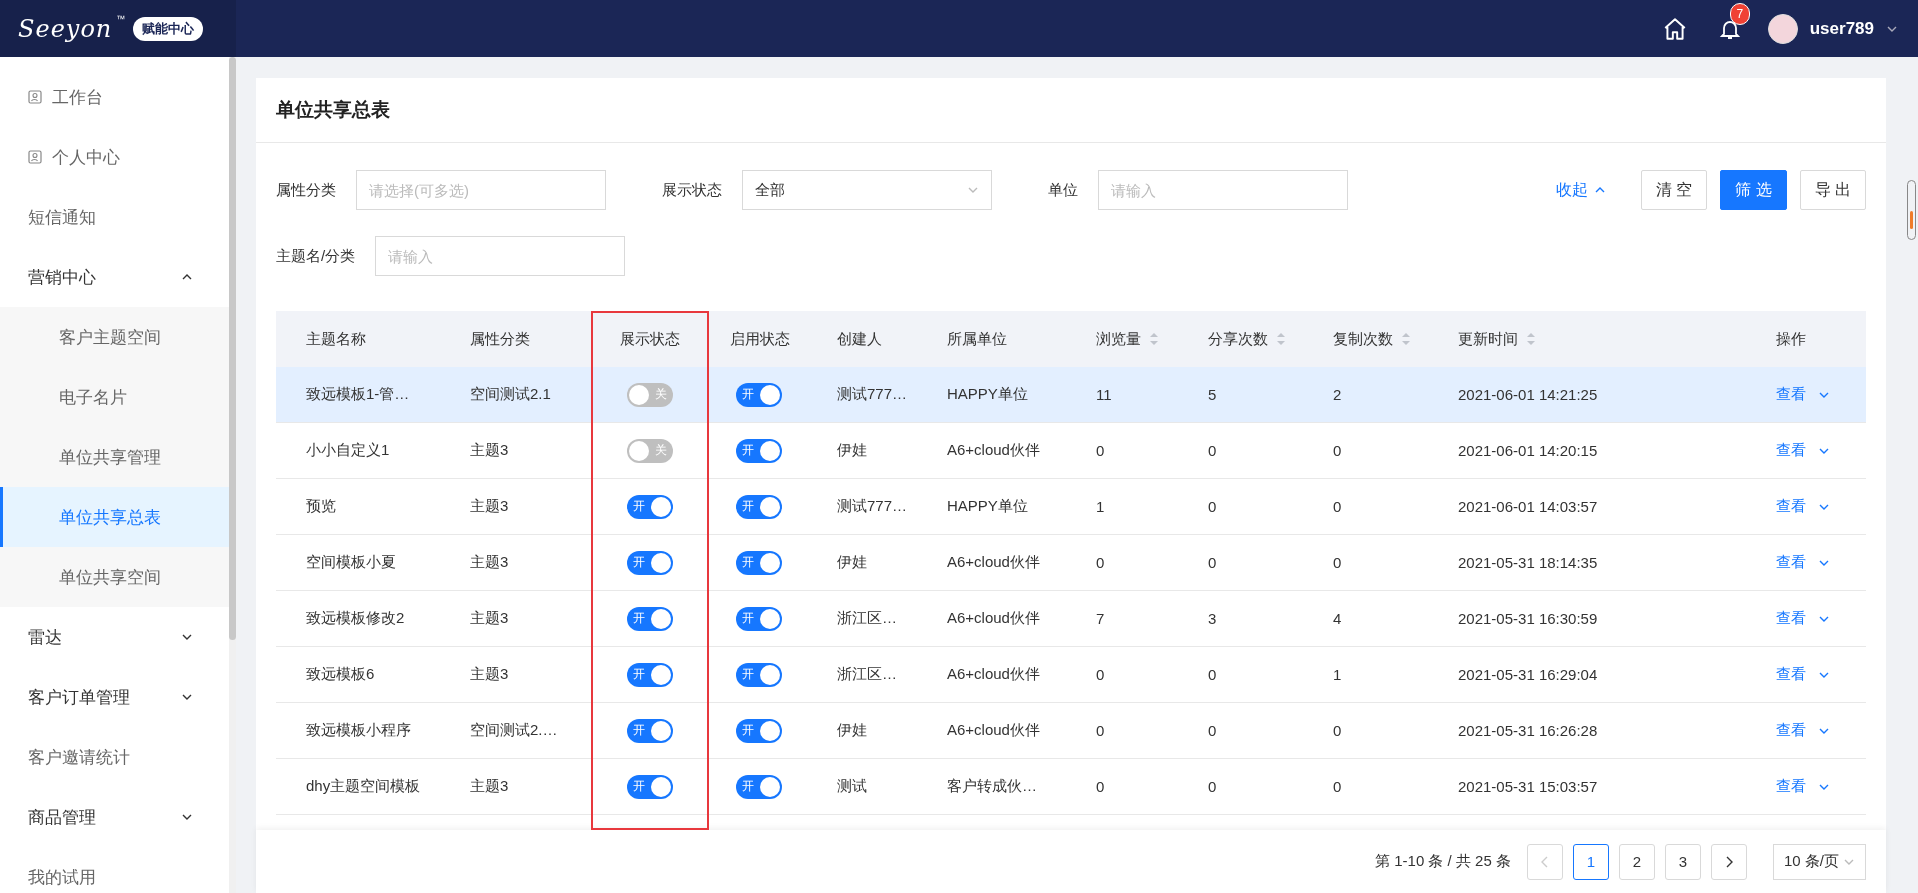 The height and width of the screenshot is (893, 1918). What do you see at coordinates (355, 618) in the screenshot?
I see `table-cell: 致远模板修改2` at bounding box center [355, 618].